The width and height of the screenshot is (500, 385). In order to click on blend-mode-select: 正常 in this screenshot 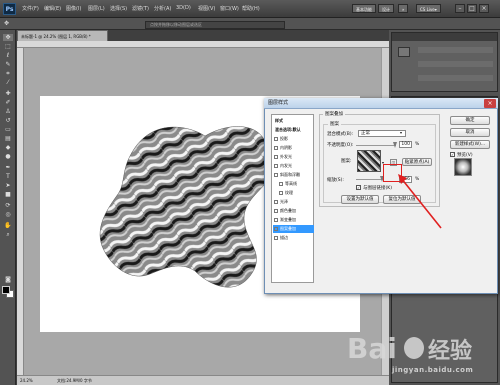, I will do `click(382, 133)`.